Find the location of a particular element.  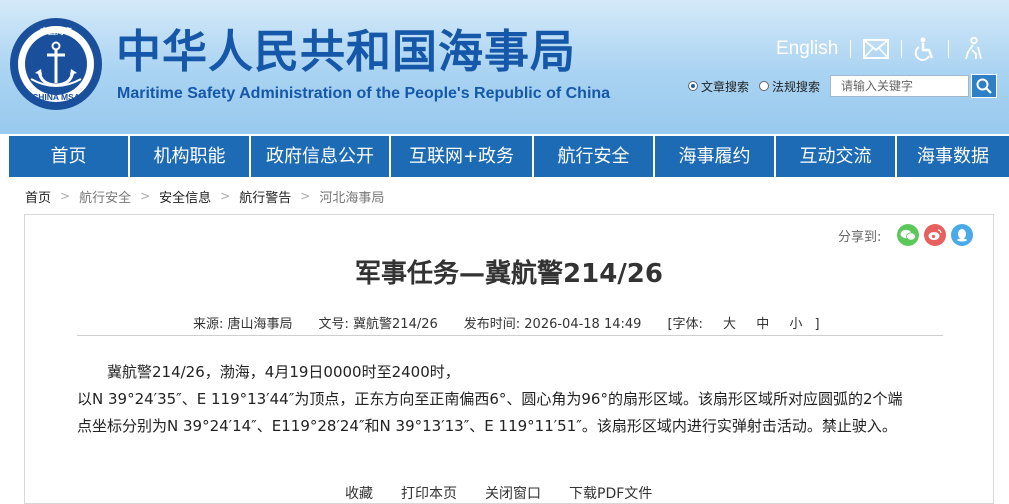

font-size-label: [字体: is located at coordinates (685, 324).